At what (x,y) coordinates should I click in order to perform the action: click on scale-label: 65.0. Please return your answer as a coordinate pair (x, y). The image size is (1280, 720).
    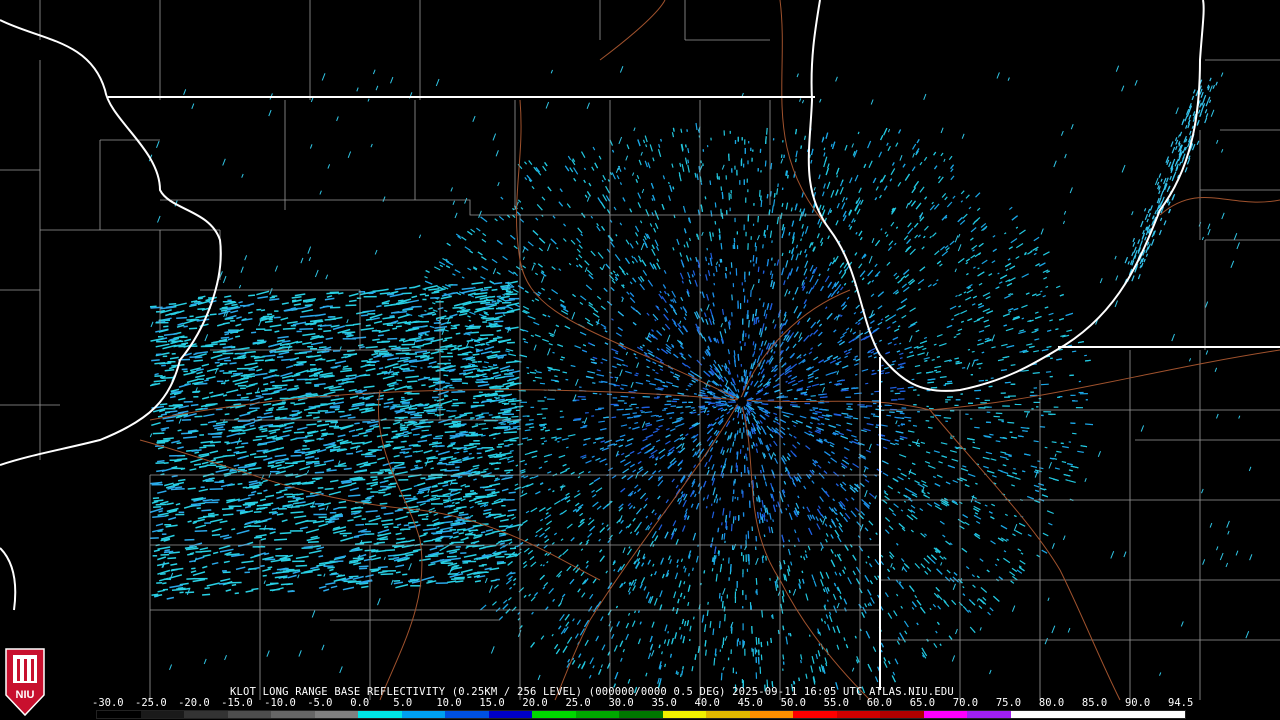
    Looking at the image, I should click on (922, 703).